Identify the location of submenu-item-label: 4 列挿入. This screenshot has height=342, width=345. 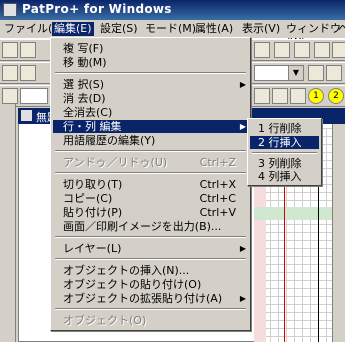
(280, 176).